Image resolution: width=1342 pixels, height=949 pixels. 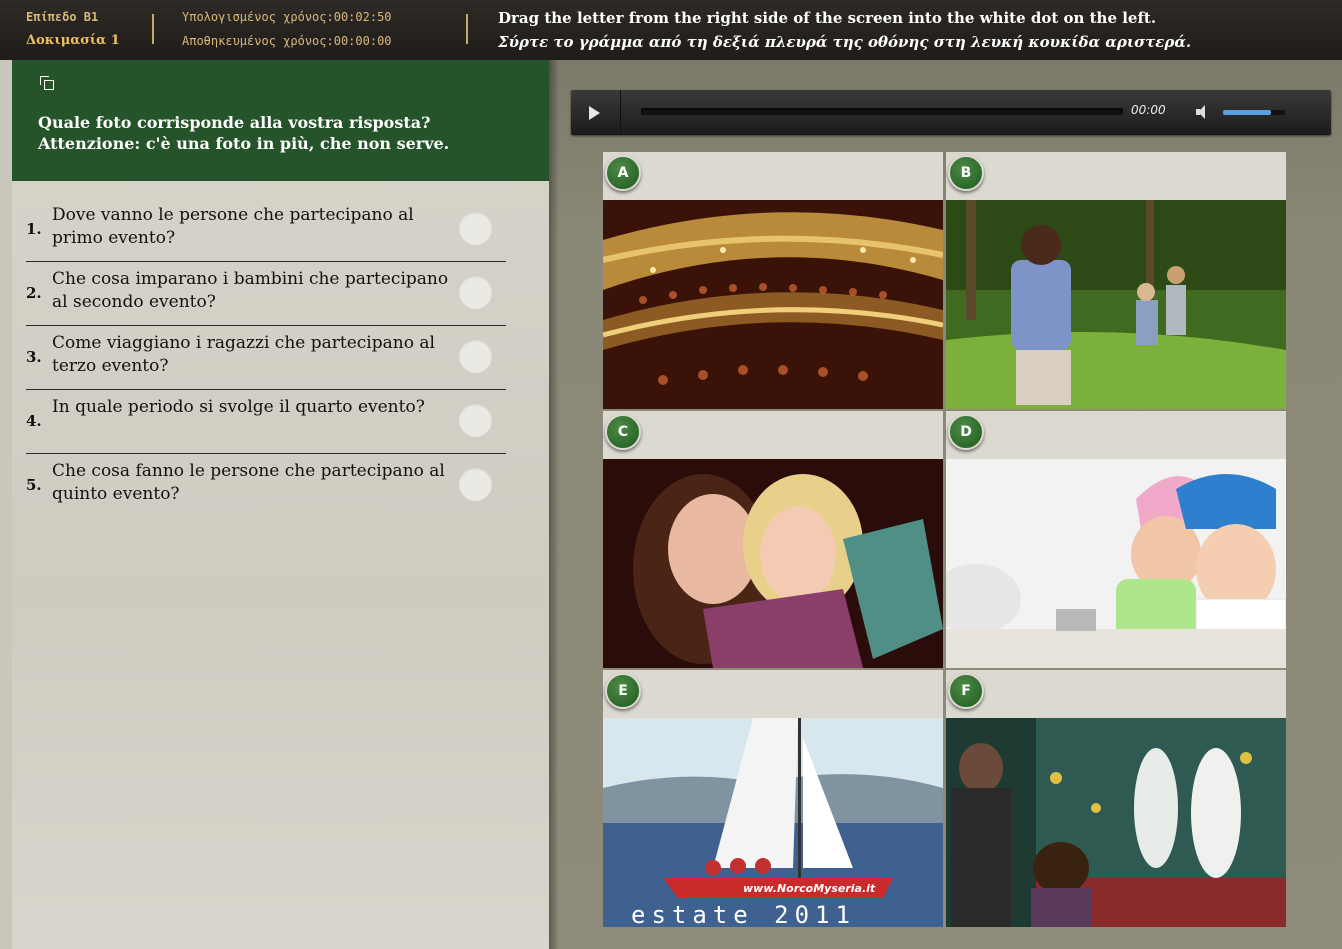 What do you see at coordinates (1148, 110) in the screenshot?
I see `audio-time: 00:00` at bounding box center [1148, 110].